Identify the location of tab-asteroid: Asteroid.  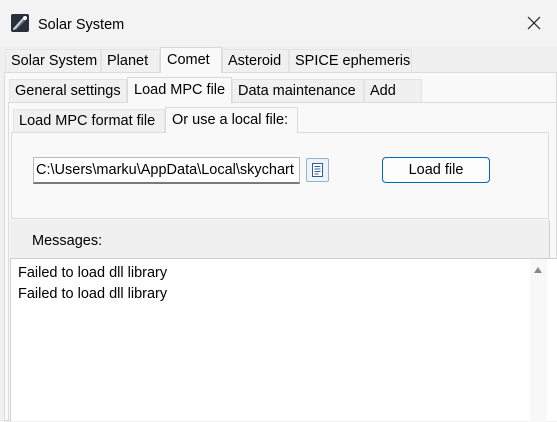
(255, 60).